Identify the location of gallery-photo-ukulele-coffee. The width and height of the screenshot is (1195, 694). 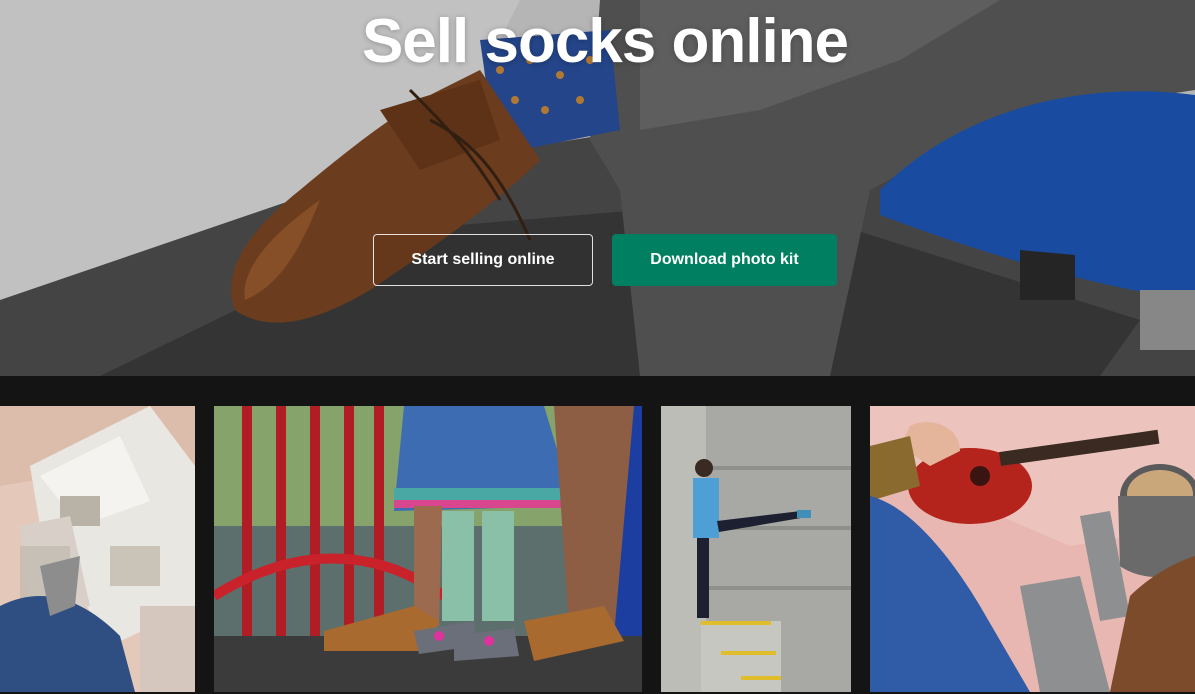
(1032, 549).